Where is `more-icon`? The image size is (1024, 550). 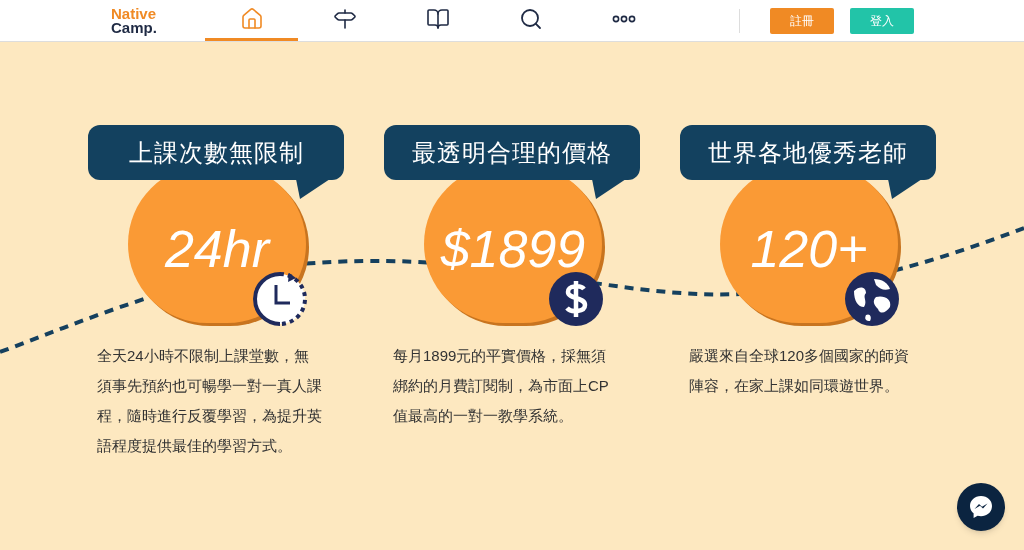 more-icon is located at coordinates (623, 19).